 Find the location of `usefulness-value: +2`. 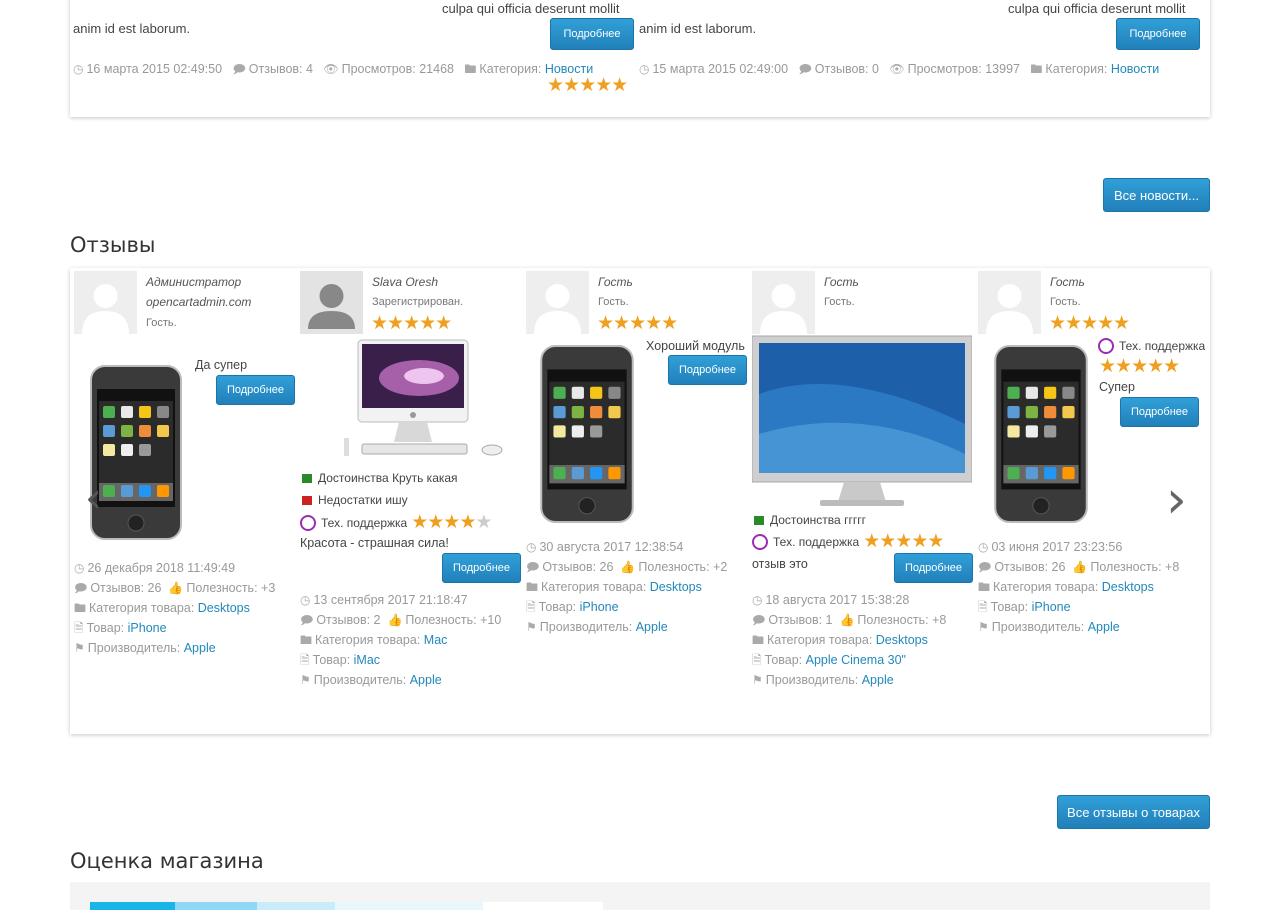

usefulness-value: +2 is located at coordinates (720, 567).